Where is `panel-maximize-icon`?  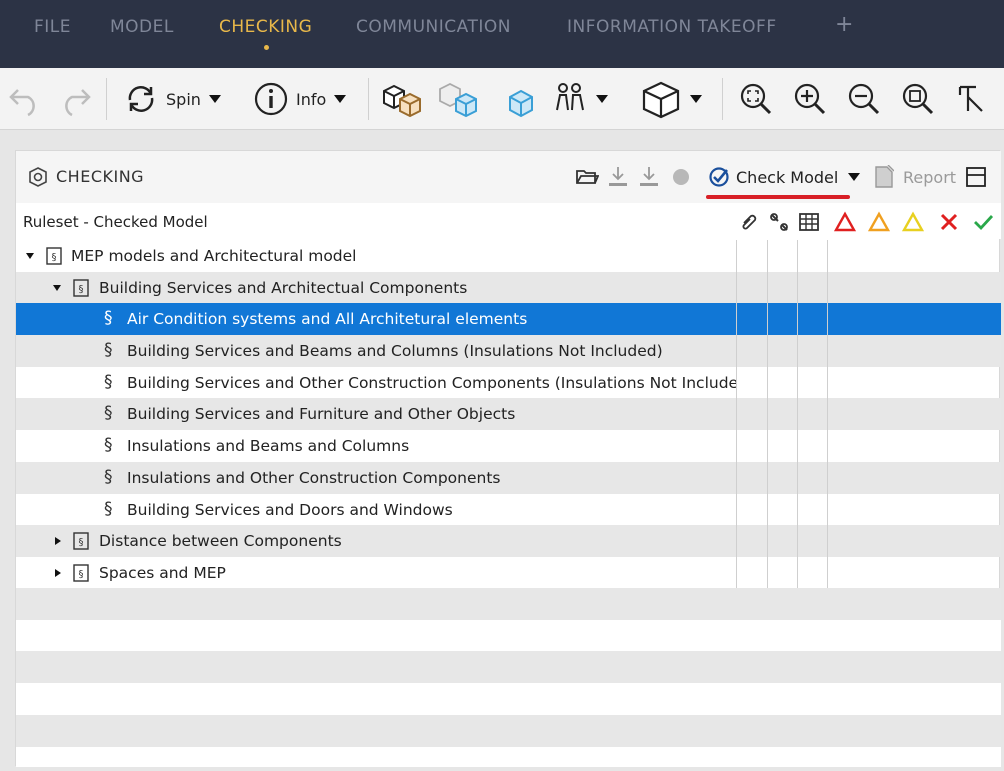 panel-maximize-icon is located at coordinates (976, 177).